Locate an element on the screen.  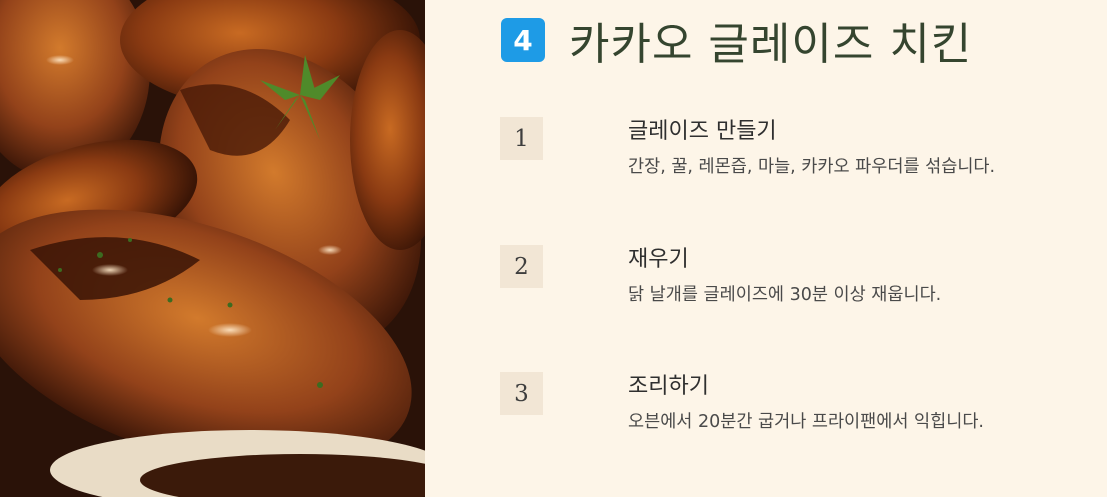
recipe-number-badge: 4 is located at coordinates (523, 40).